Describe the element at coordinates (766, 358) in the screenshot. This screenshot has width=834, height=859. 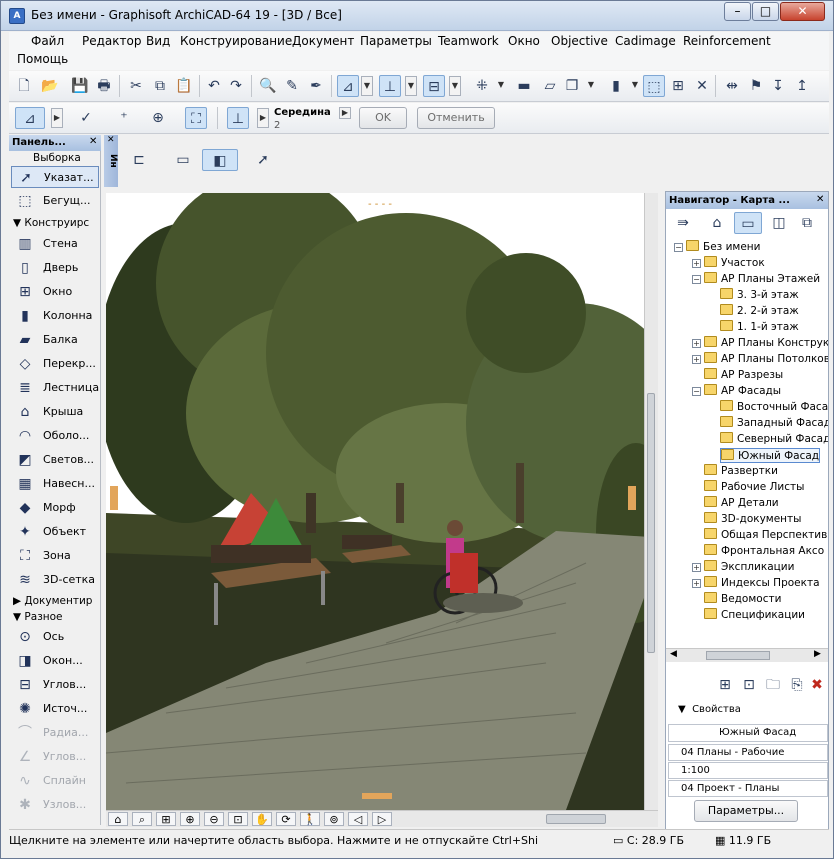
I see `navigator-item: АР Планы Потолков` at that location.